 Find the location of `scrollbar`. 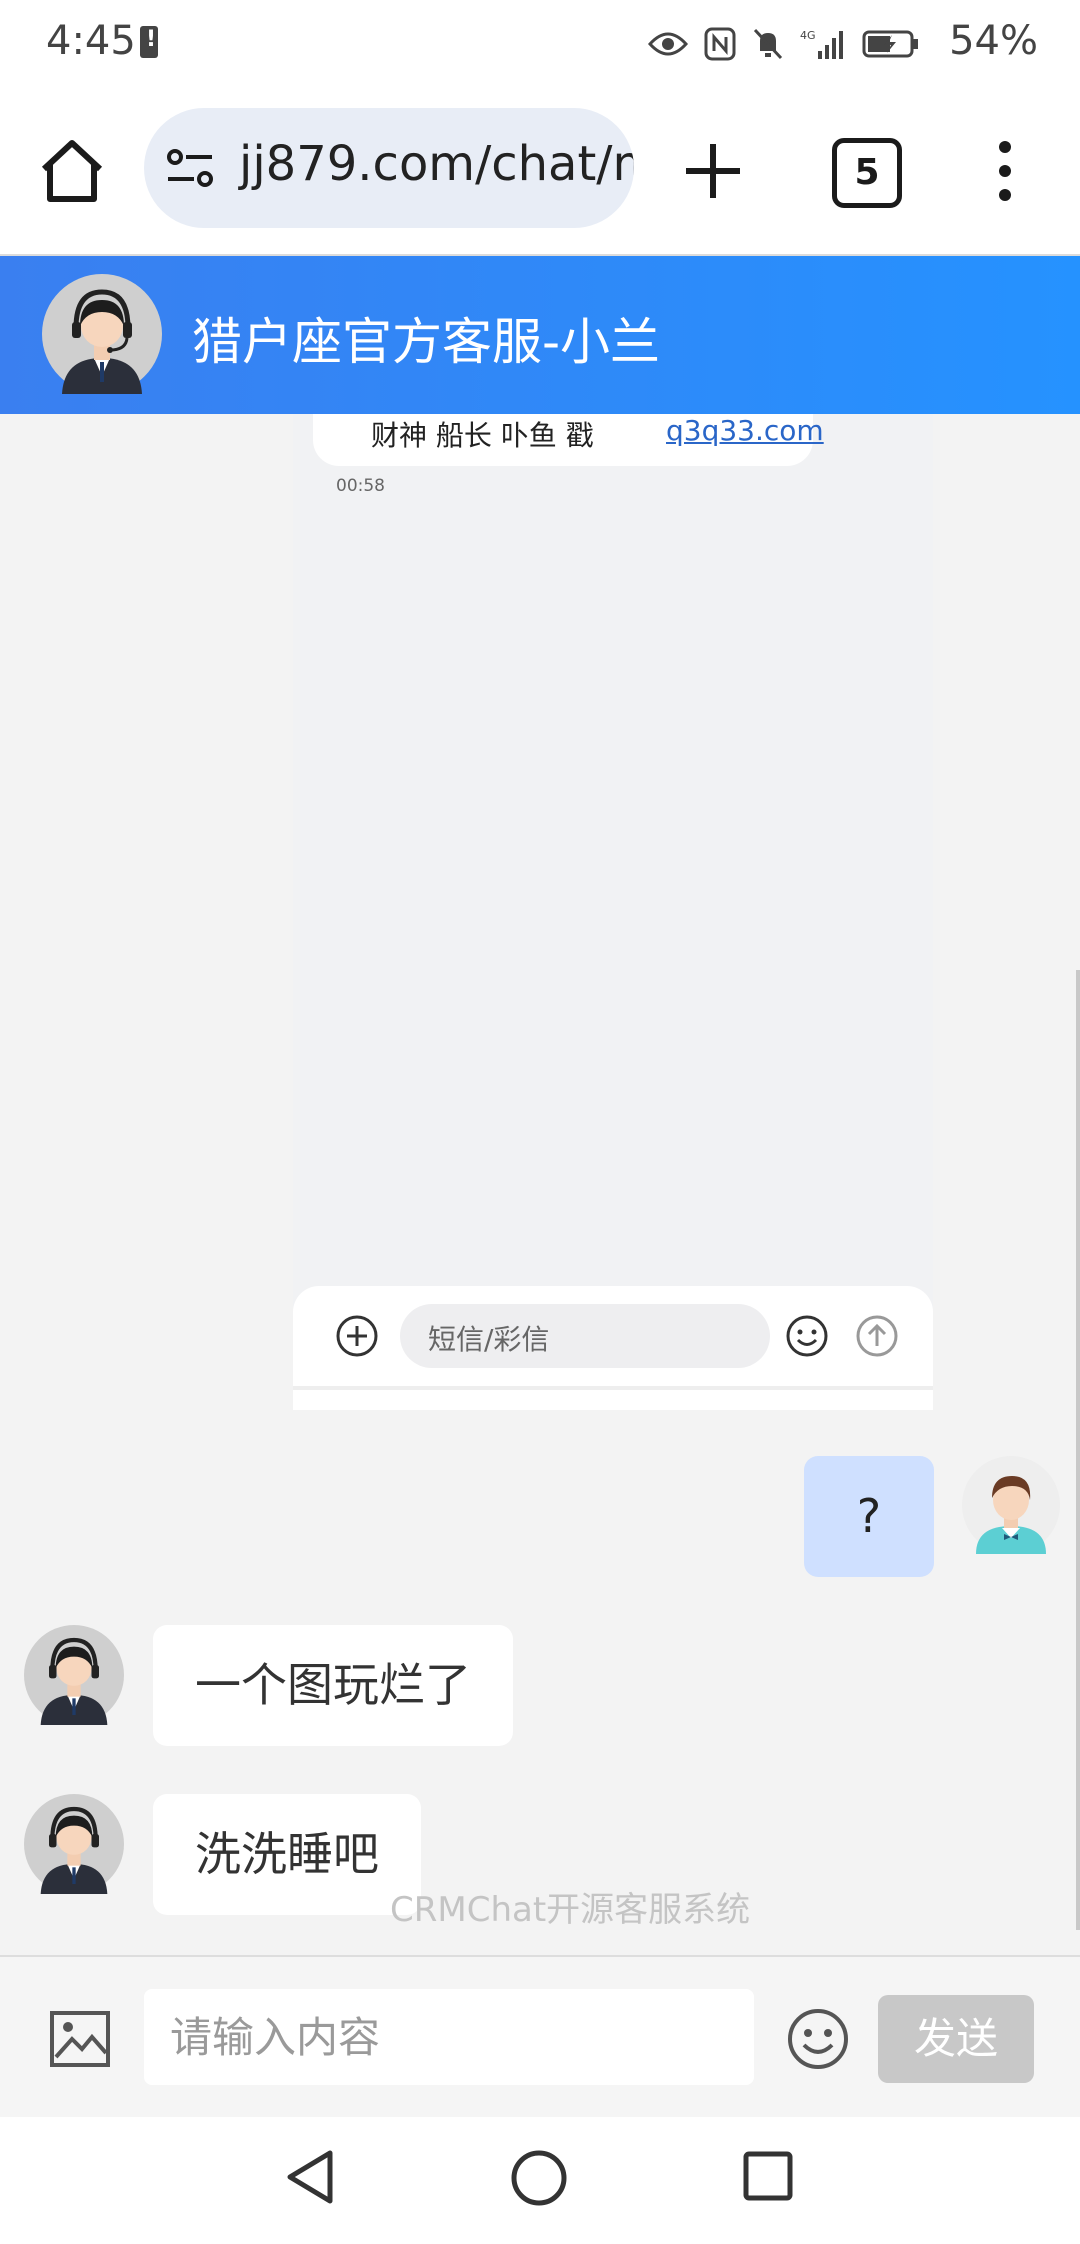

scrollbar is located at coordinates (1078, 1450).